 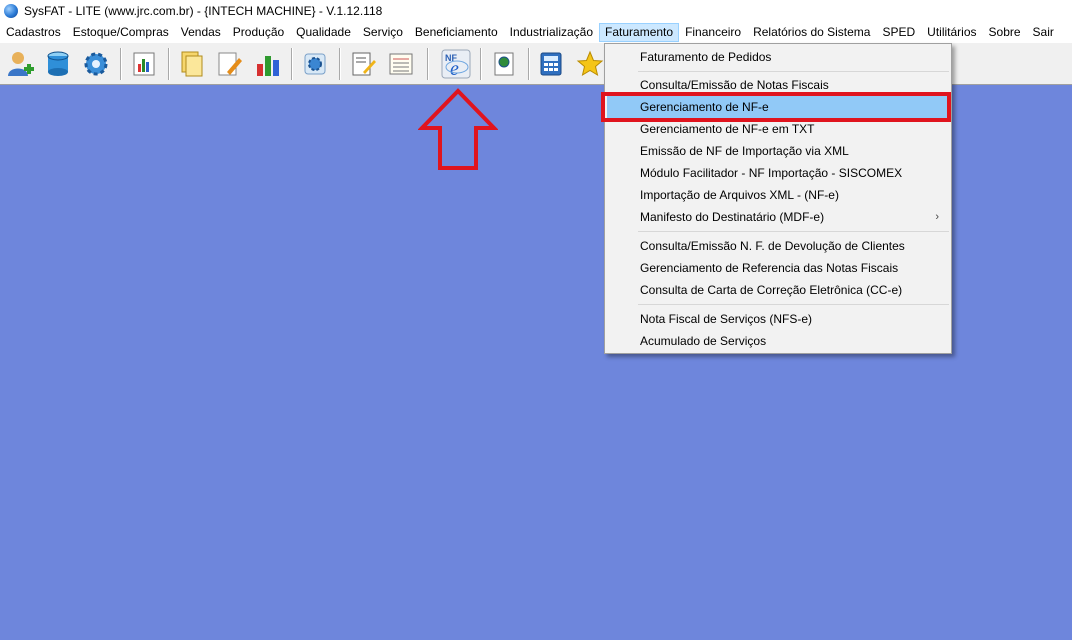 What do you see at coordinates (778, 151) in the screenshot?
I see `menu-item-emissao-nf-importacao-xml: Emissão de NF de Importação via XML` at bounding box center [778, 151].